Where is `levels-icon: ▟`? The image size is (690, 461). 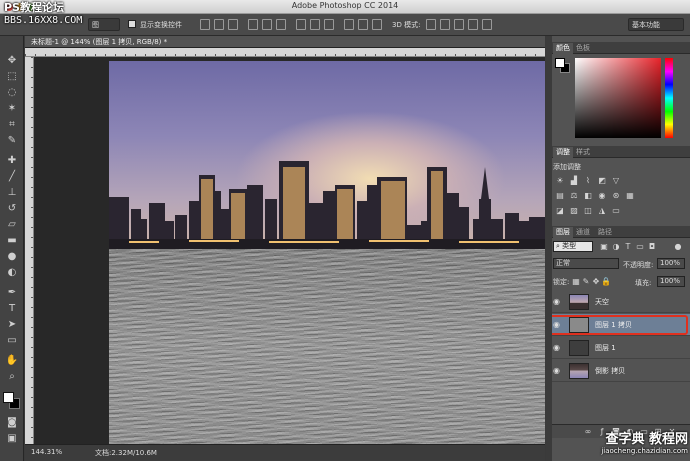
levels-icon: ▟ is located at coordinates (574, 180).